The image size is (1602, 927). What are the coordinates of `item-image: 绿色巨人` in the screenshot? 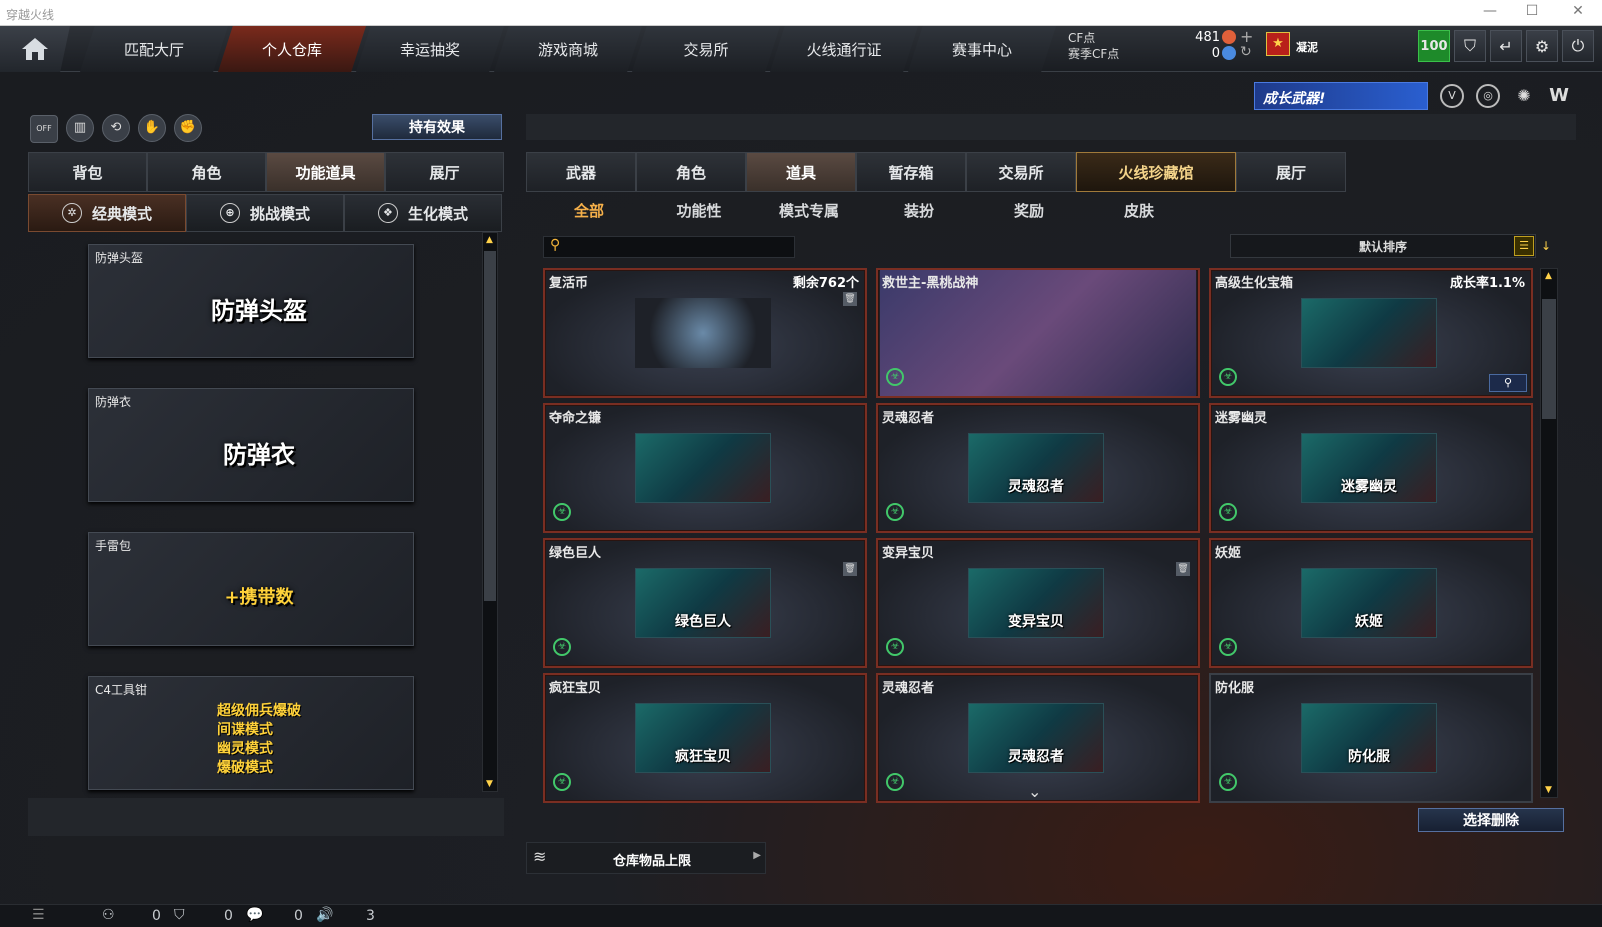 It's located at (703, 603).